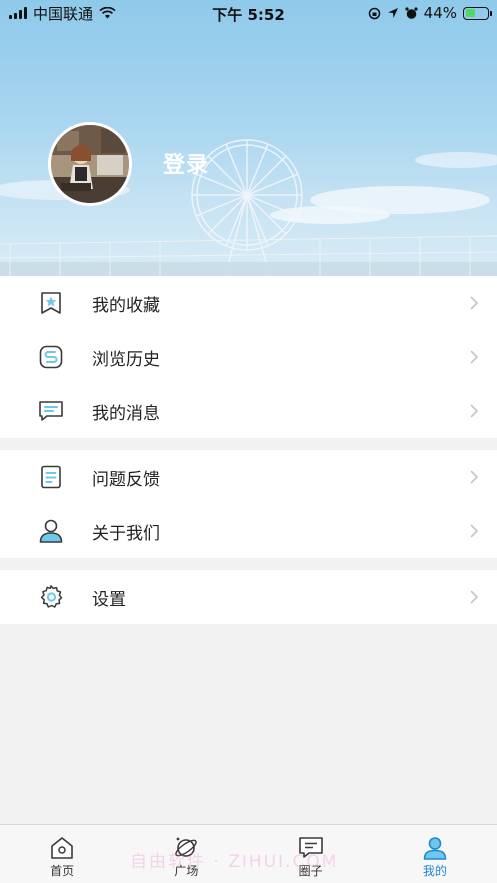  Describe the element at coordinates (186, 847) in the screenshot. I see `planet-icon` at that location.